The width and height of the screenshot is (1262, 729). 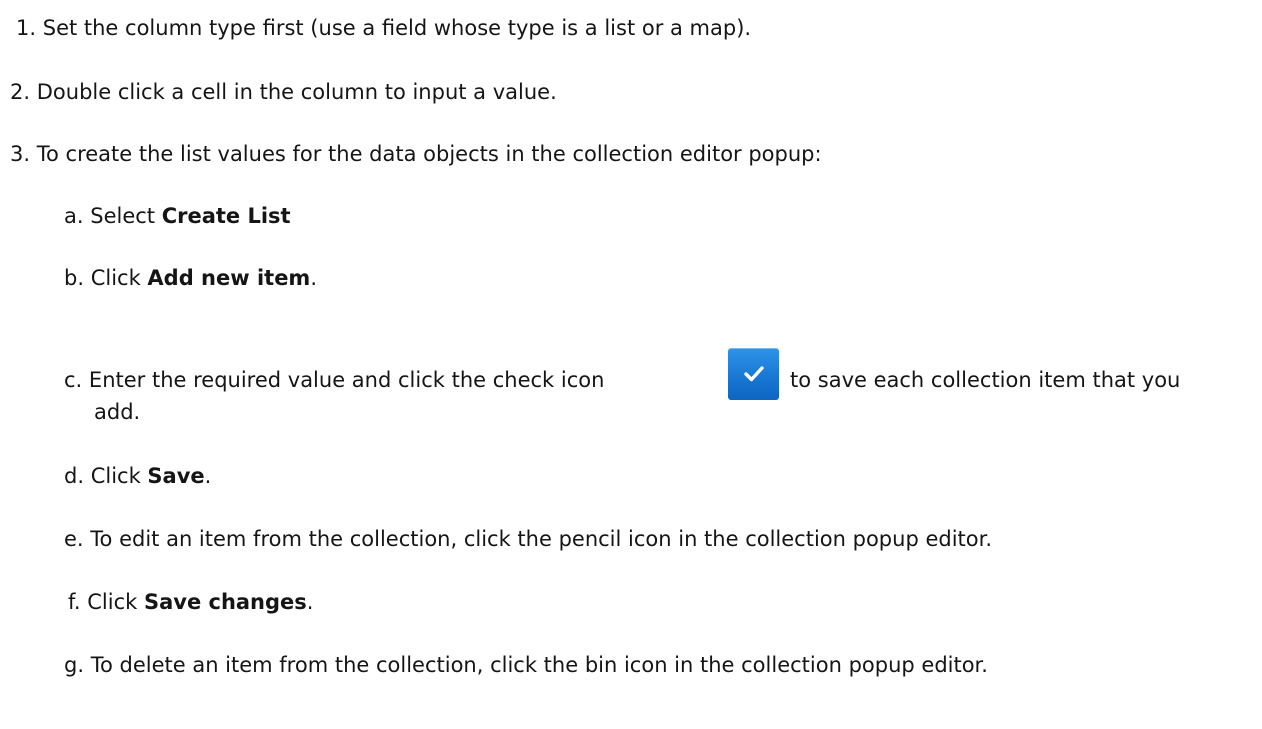 What do you see at coordinates (74, 476) in the screenshot?
I see `substep-d-marker: d.` at bounding box center [74, 476].